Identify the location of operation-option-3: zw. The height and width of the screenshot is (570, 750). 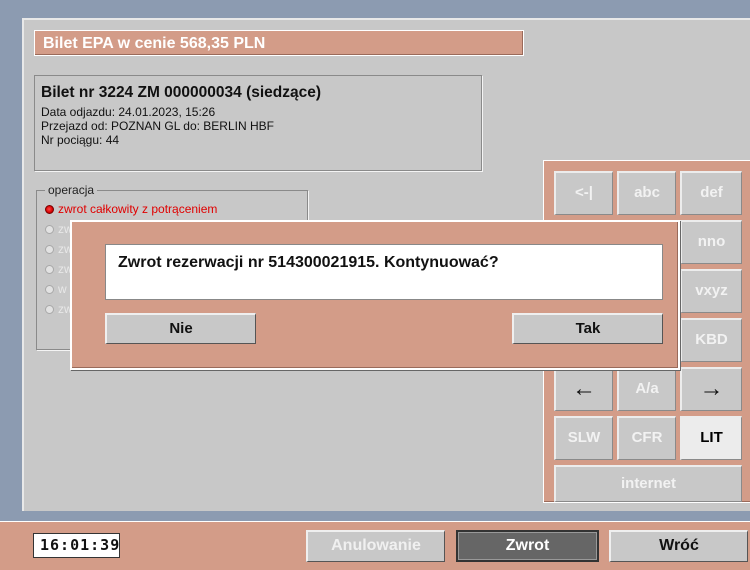
(59, 249).